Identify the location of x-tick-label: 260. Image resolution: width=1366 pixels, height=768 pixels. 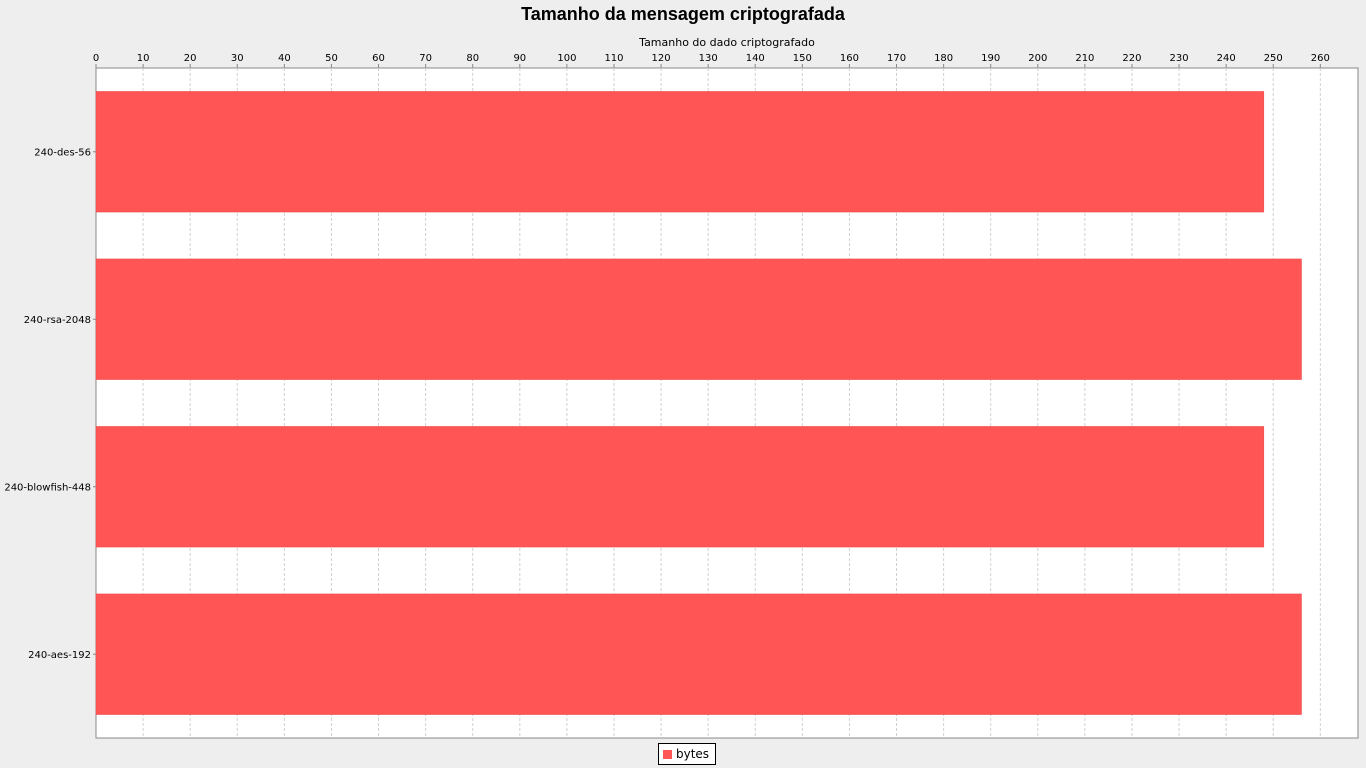
(1320, 58).